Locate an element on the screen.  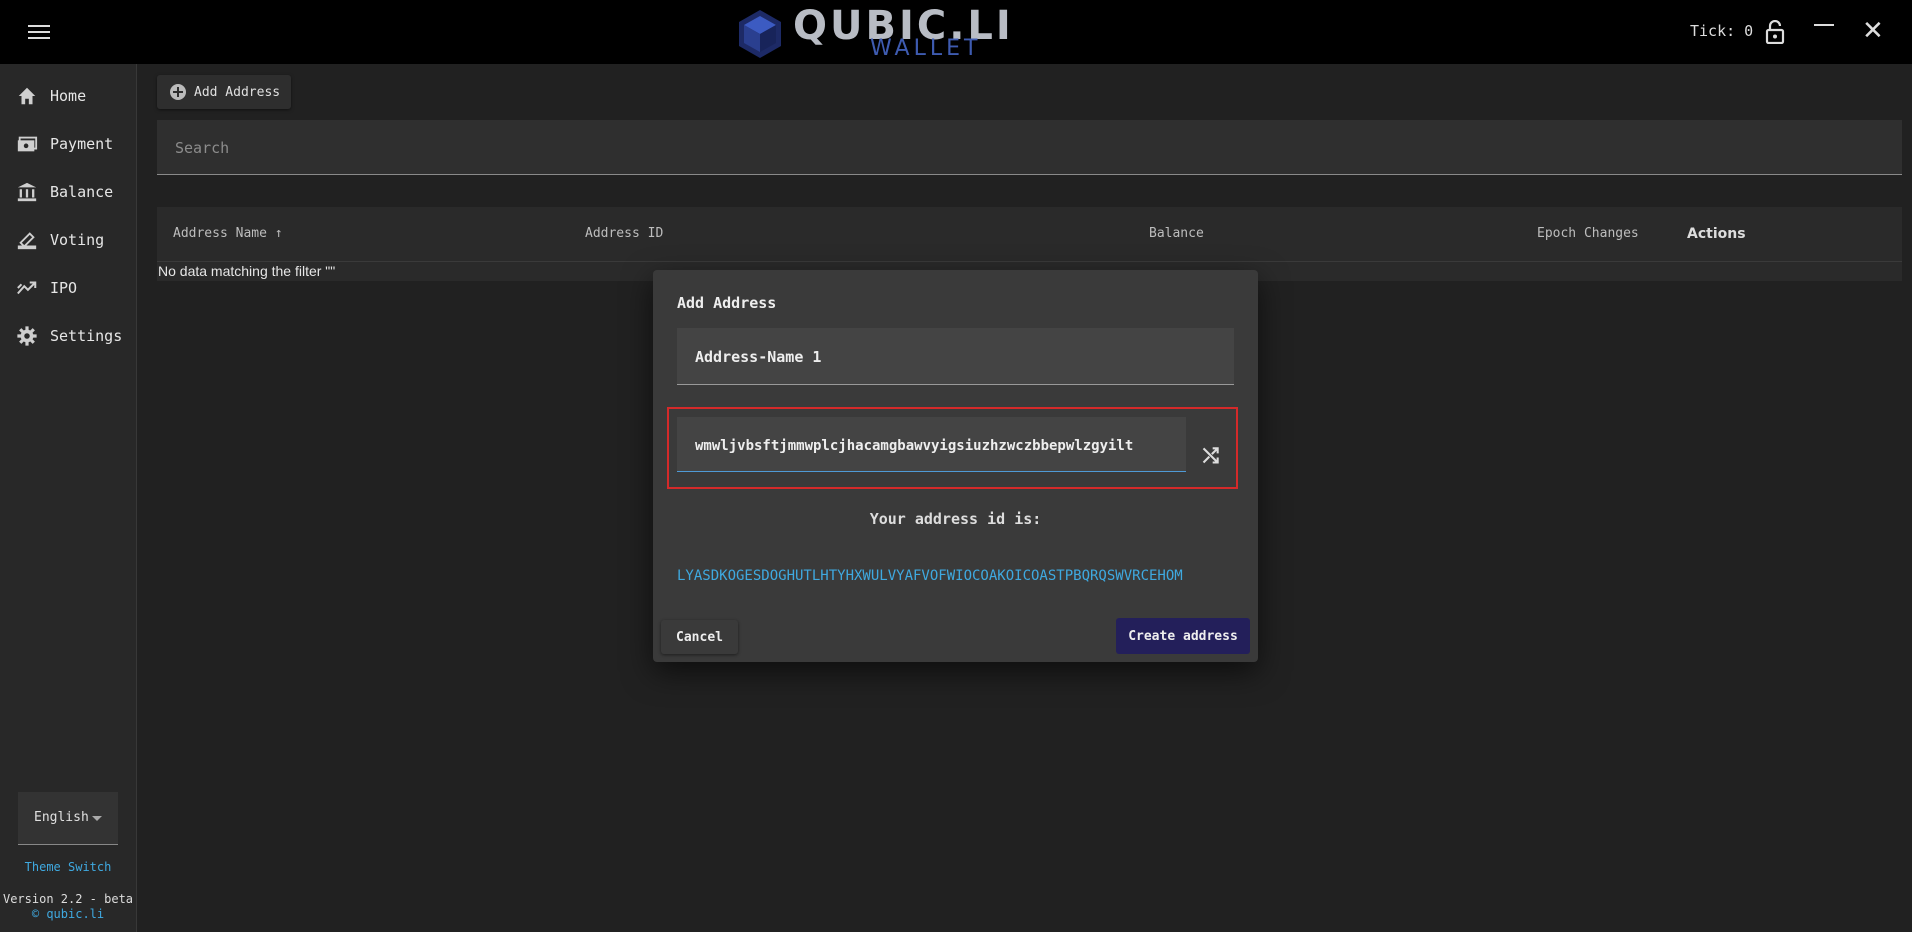
version-info: Version 2.2 - beta © qubic.li is located at coordinates (68, 907).